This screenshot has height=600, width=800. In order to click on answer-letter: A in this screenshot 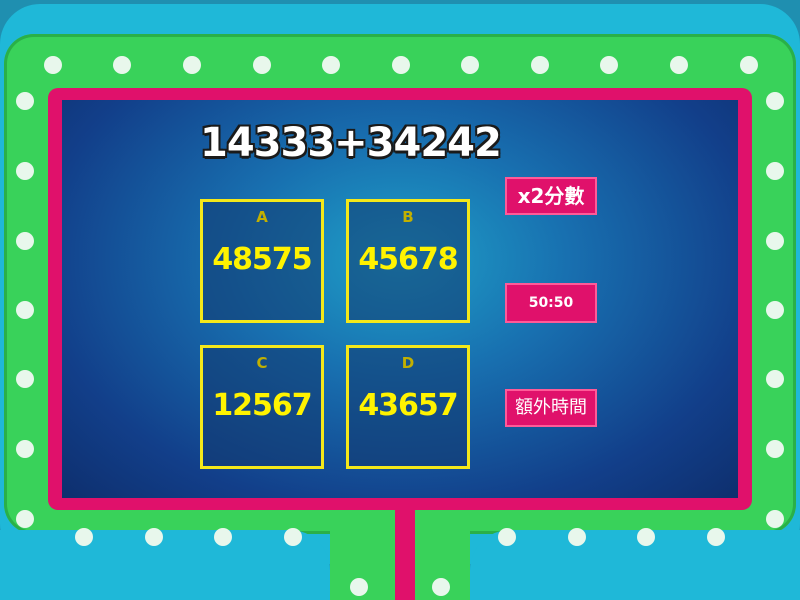, I will do `click(262, 217)`.